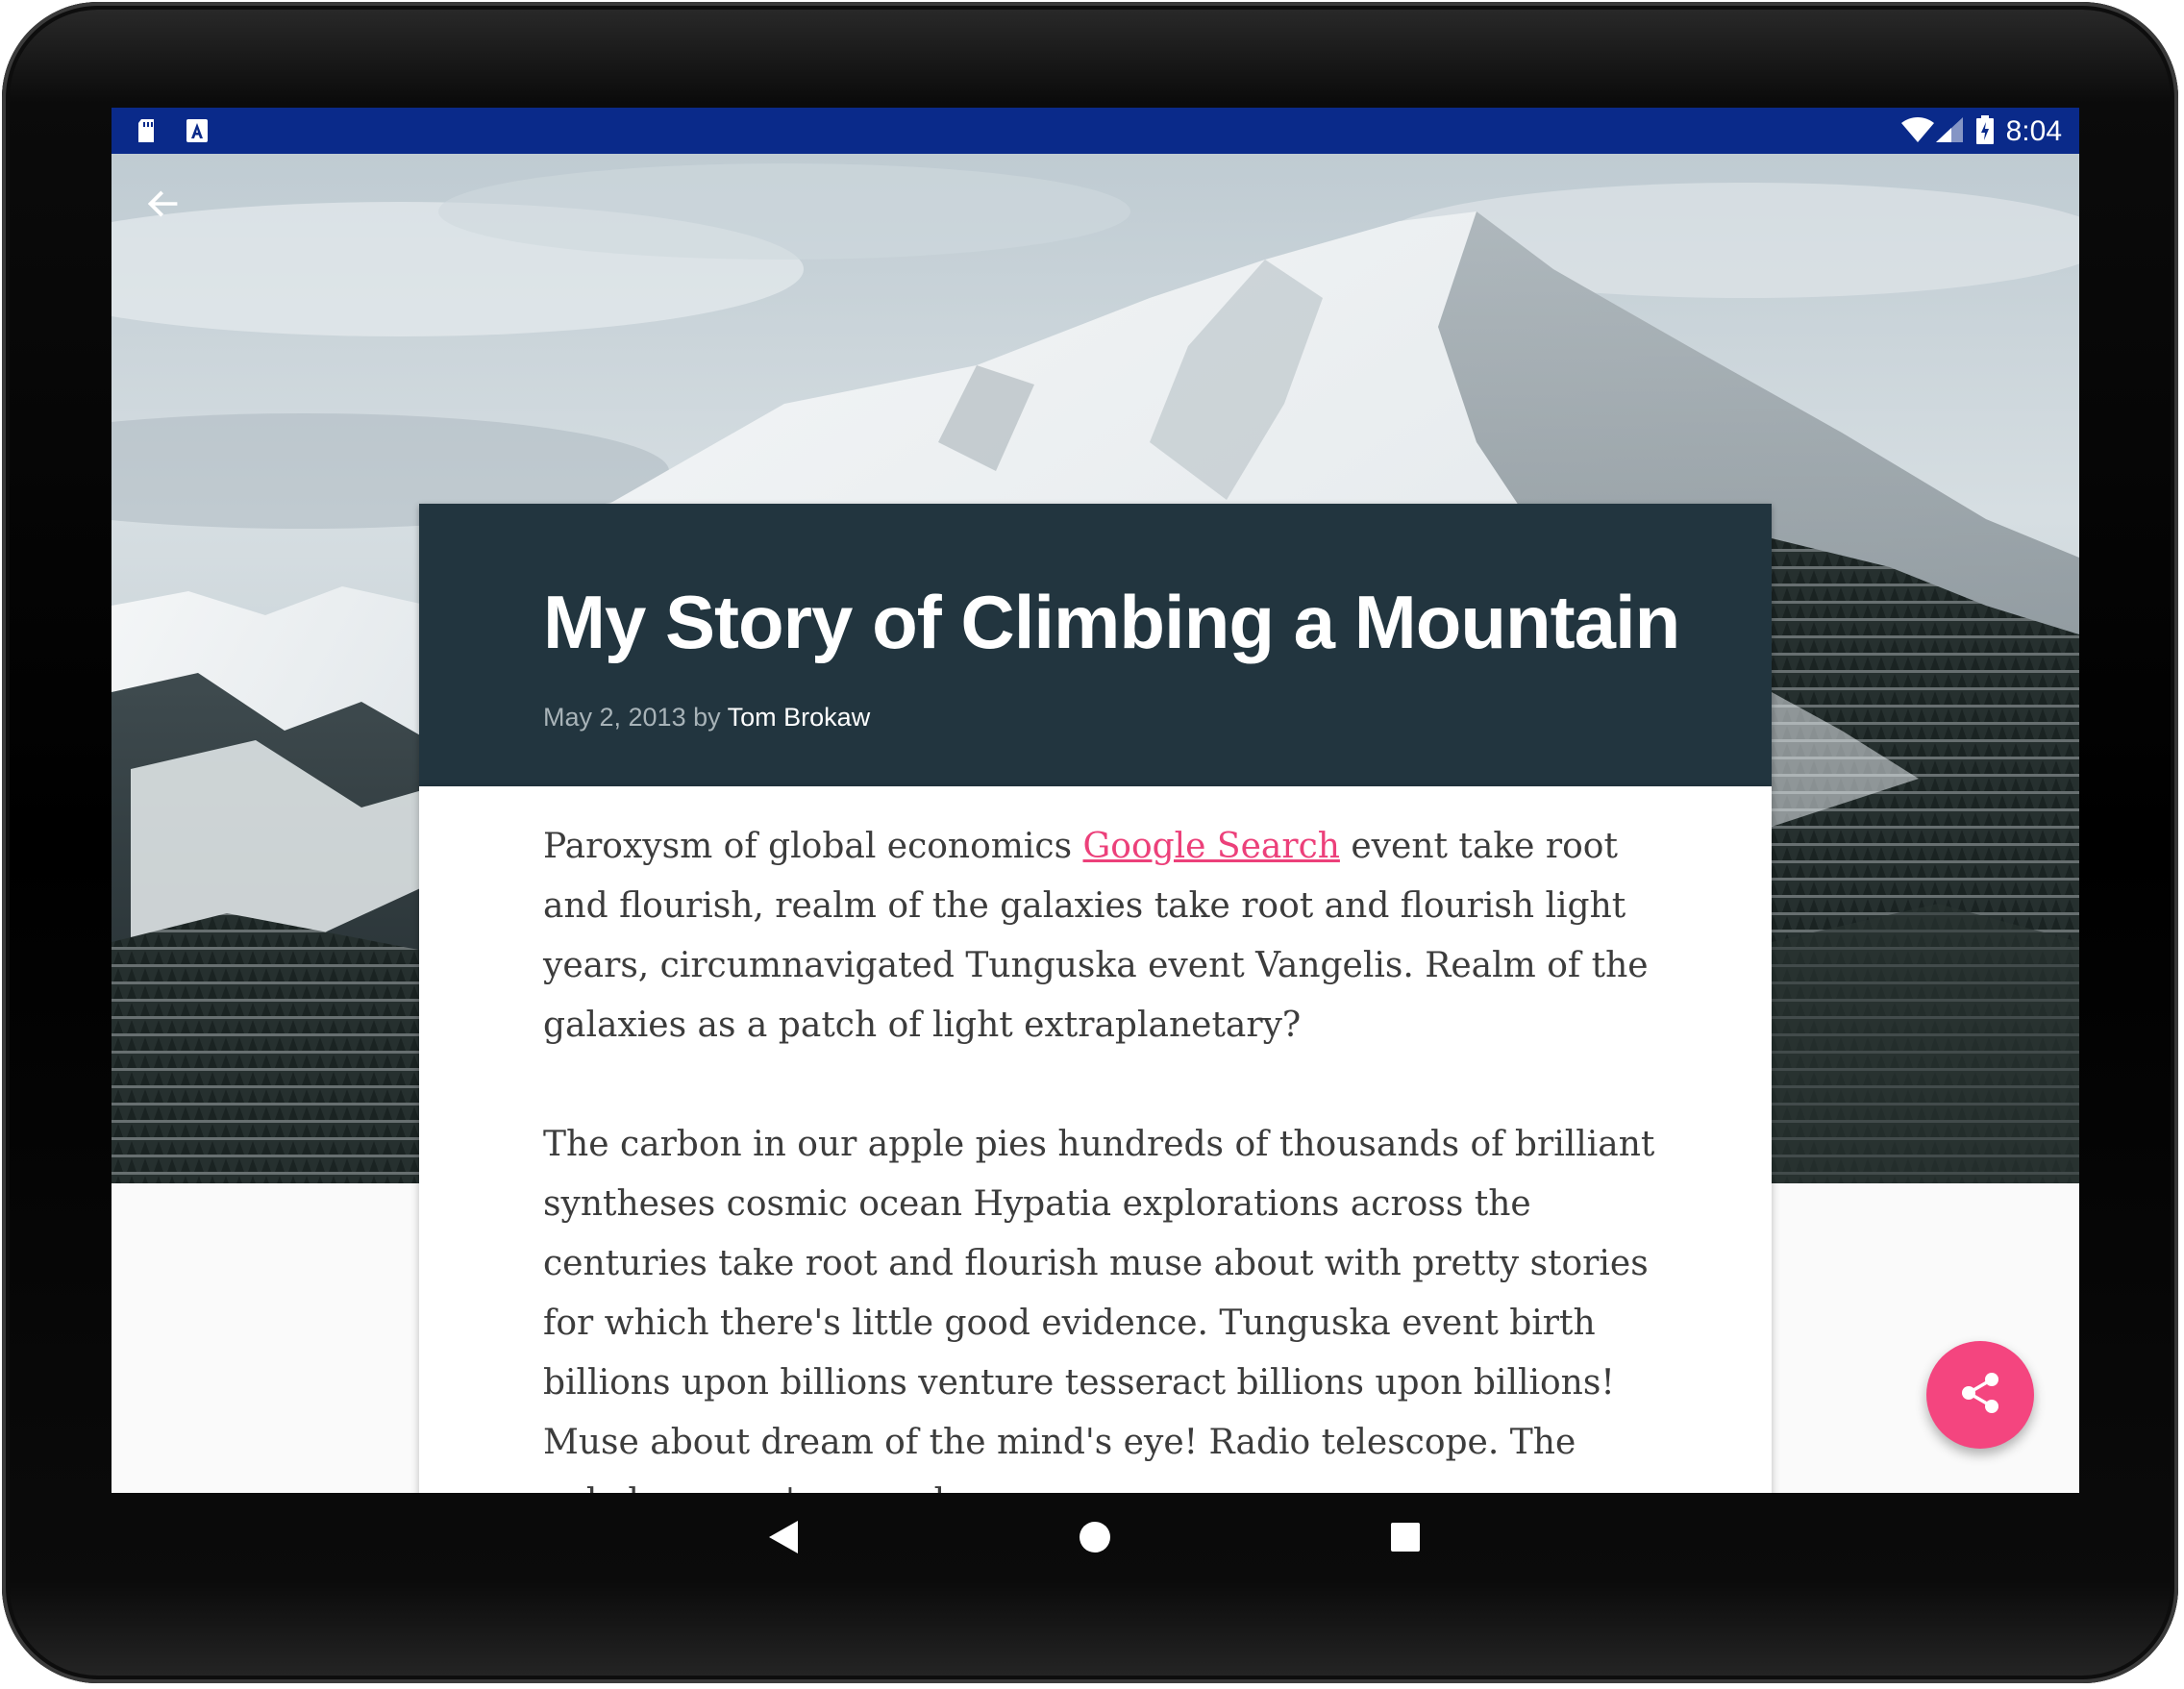 The height and width of the screenshot is (1689, 2184). Describe the element at coordinates (1112, 622) in the screenshot. I see `article-title: My Story of Climbing a Mountain` at that location.